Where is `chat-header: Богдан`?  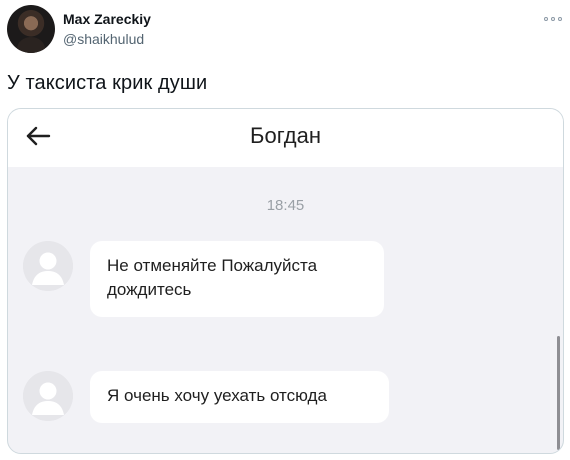
chat-header: Богдан is located at coordinates (285, 138).